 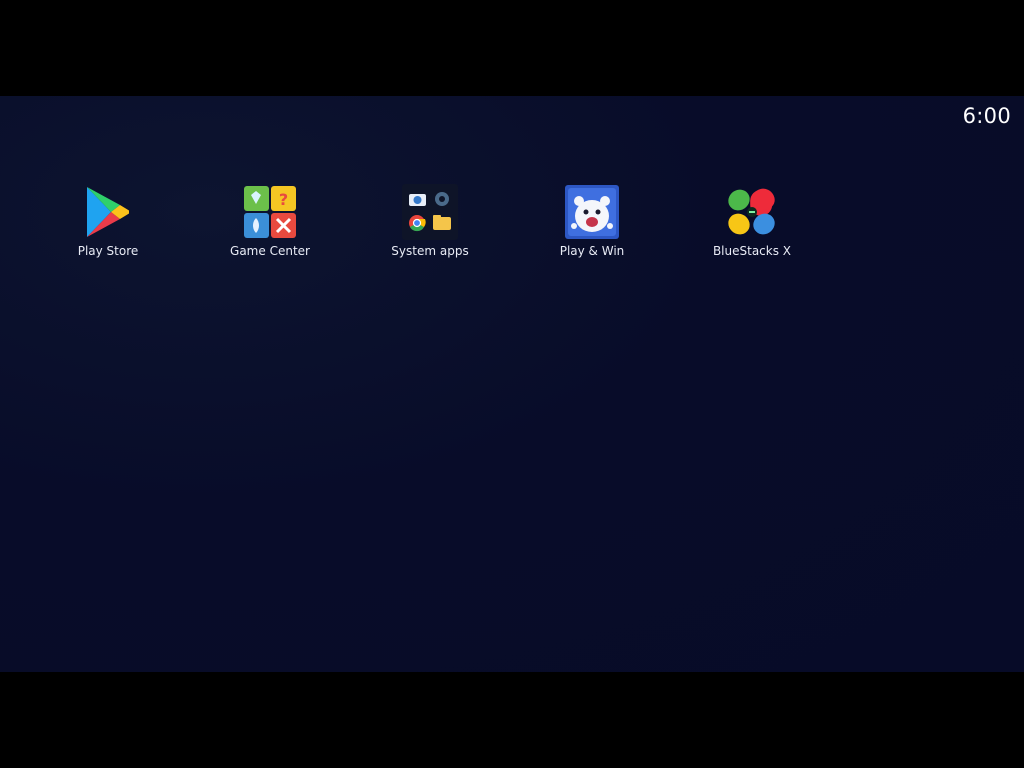 What do you see at coordinates (752, 251) in the screenshot?
I see `app-label: BlueStacks X` at bounding box center [752, 251].